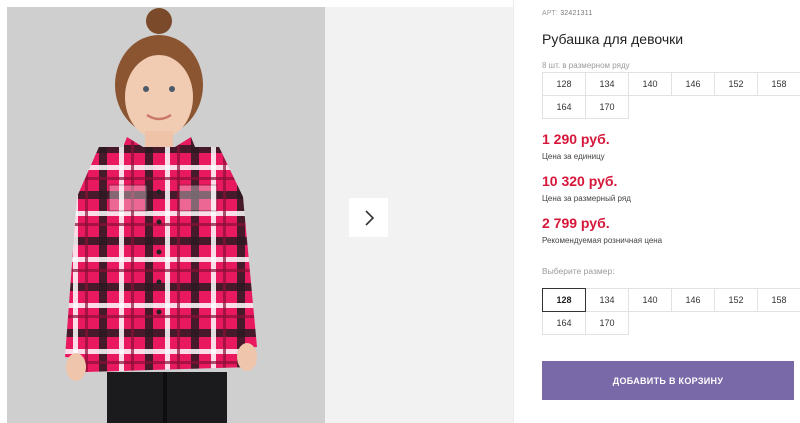 The image size is (800, 423). Describe the element at coordinates (586, 65) in the screenshot. I see `pack-note: 8 шт. в размерном ряду` at that location.